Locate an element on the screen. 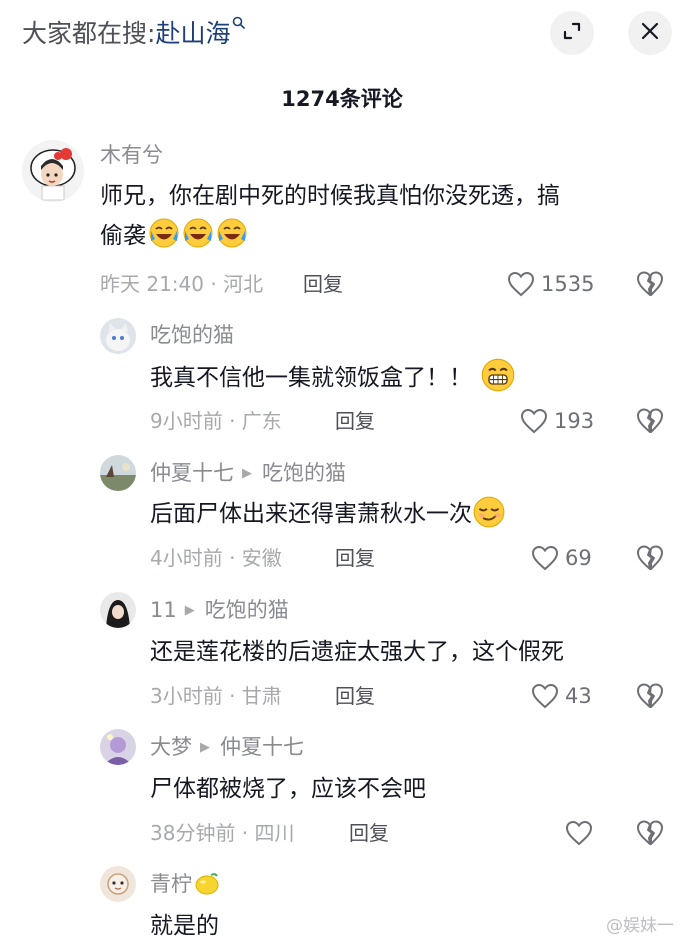 The width and height of the screenshot is (684, 946). reply-target: 仲夏十七 is located at coordinates (262, 747).